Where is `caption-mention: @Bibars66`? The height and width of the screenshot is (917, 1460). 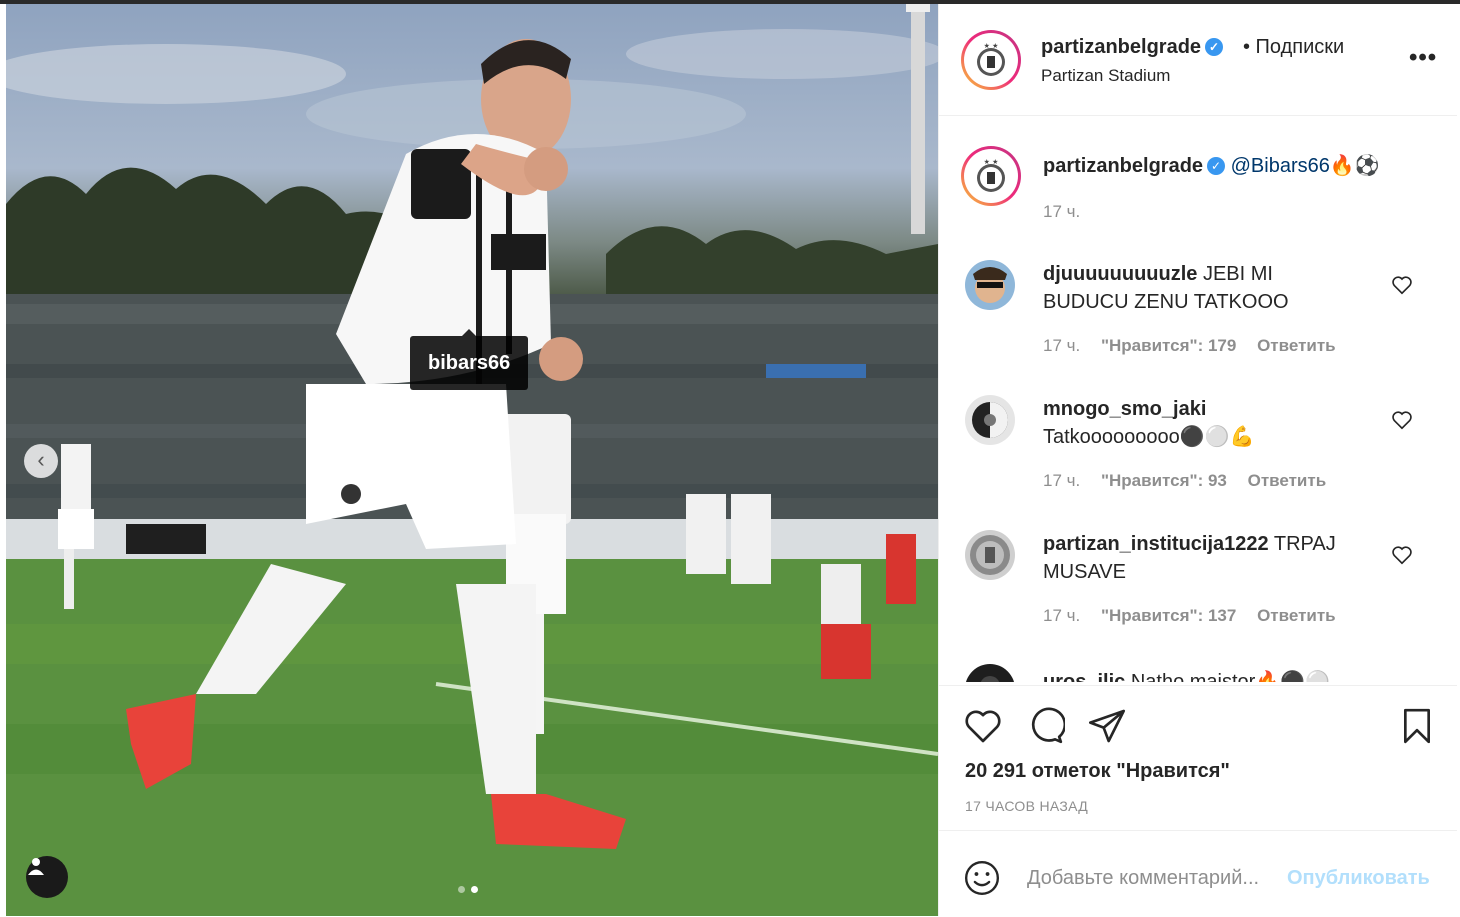 caption-mention: @Bibars66 is located at coordinates (1280, 166).